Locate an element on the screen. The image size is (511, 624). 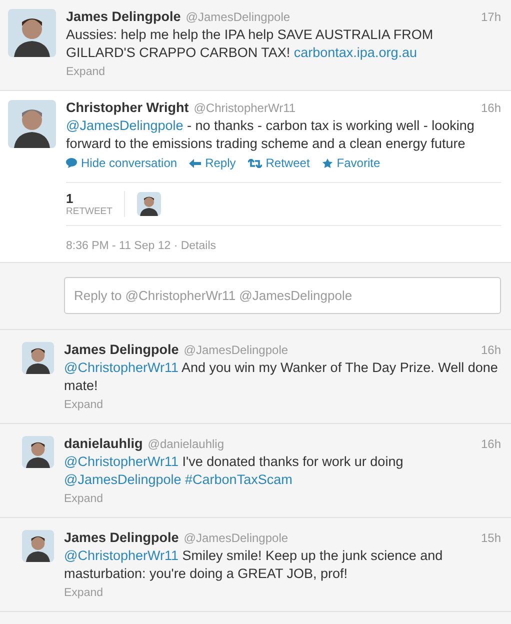
tweet-time: 17h is located at coordinates (490, 17).